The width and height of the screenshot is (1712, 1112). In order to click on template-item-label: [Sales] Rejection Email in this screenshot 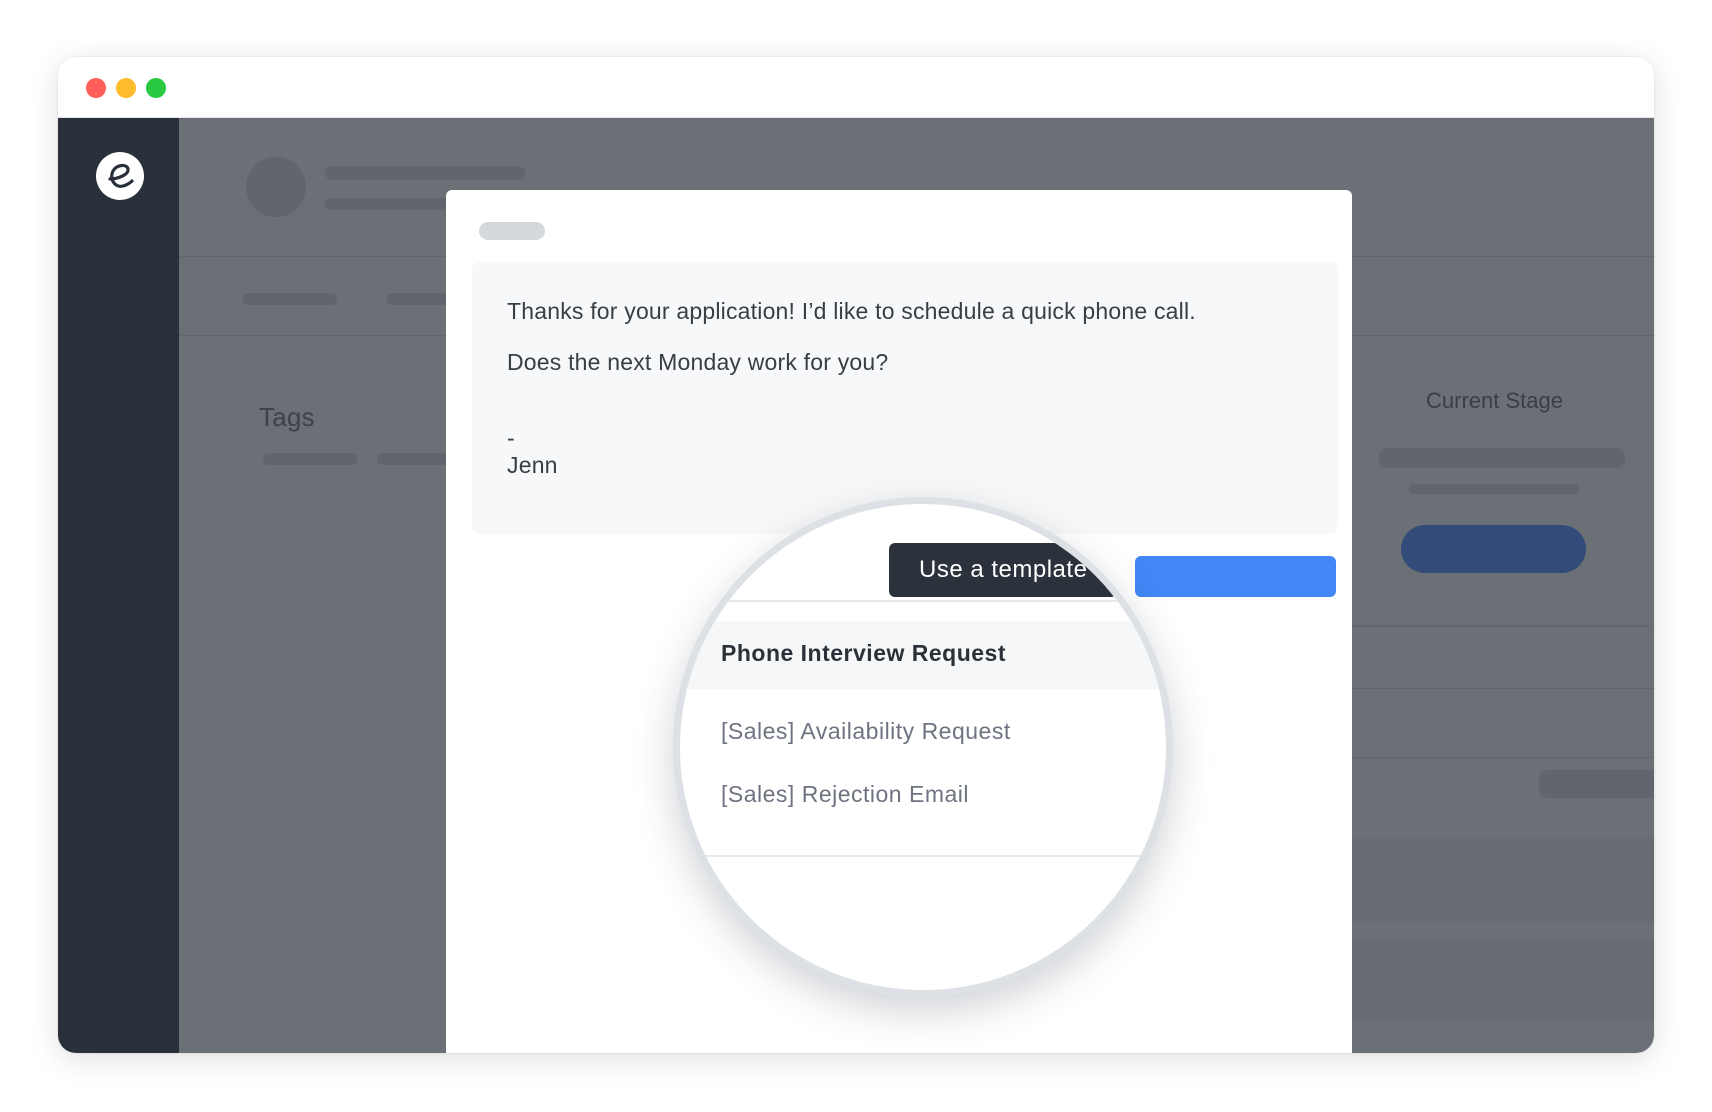, I will do `click(845, 794)`.